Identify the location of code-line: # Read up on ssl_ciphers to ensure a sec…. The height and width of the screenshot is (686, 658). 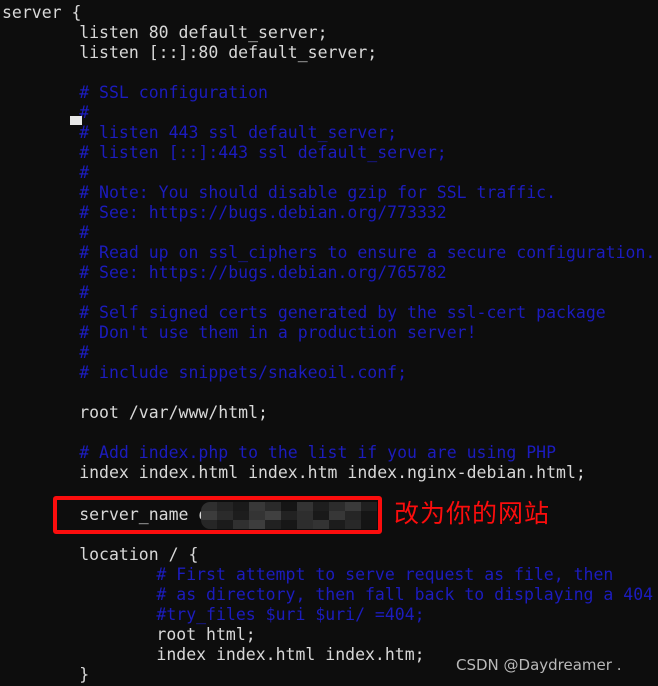
(367, 252).